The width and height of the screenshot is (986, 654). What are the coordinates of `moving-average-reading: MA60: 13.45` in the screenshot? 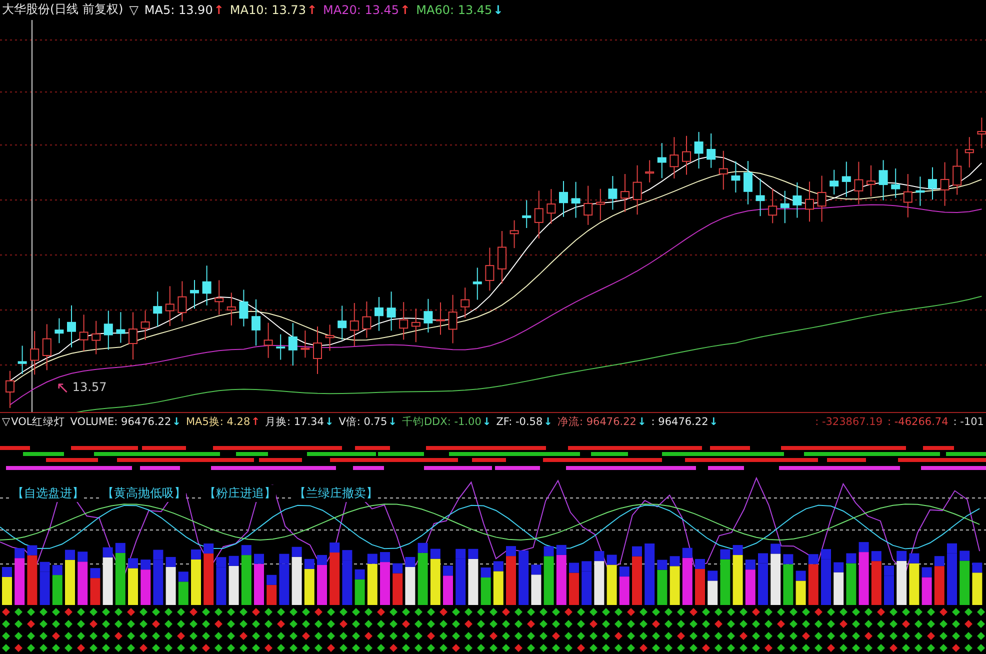 It's located at (454, 9).